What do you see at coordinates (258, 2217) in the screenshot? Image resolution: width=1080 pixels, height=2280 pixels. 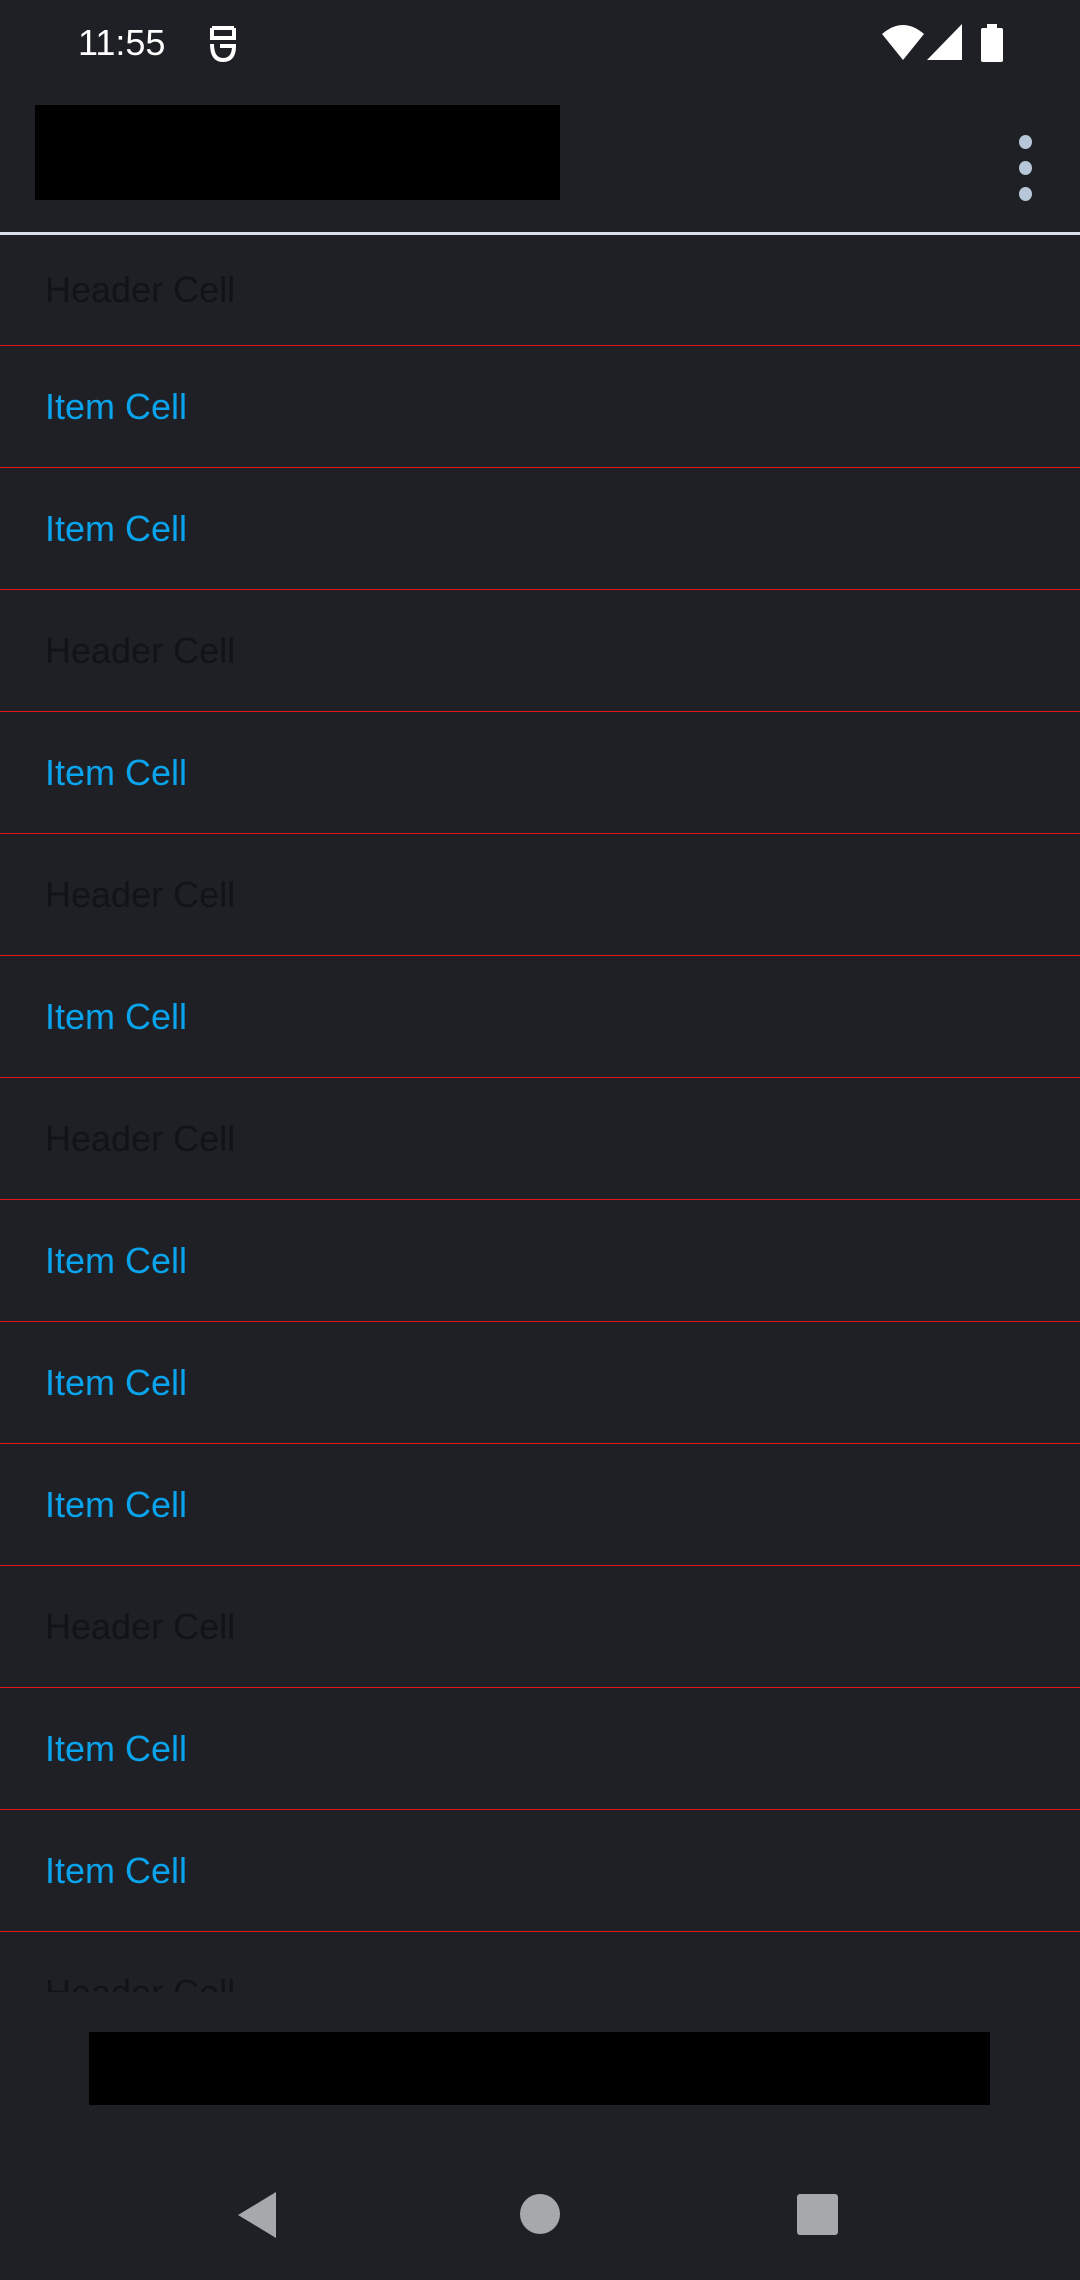 I see `back-icon` at bounding box center [258, 2217].